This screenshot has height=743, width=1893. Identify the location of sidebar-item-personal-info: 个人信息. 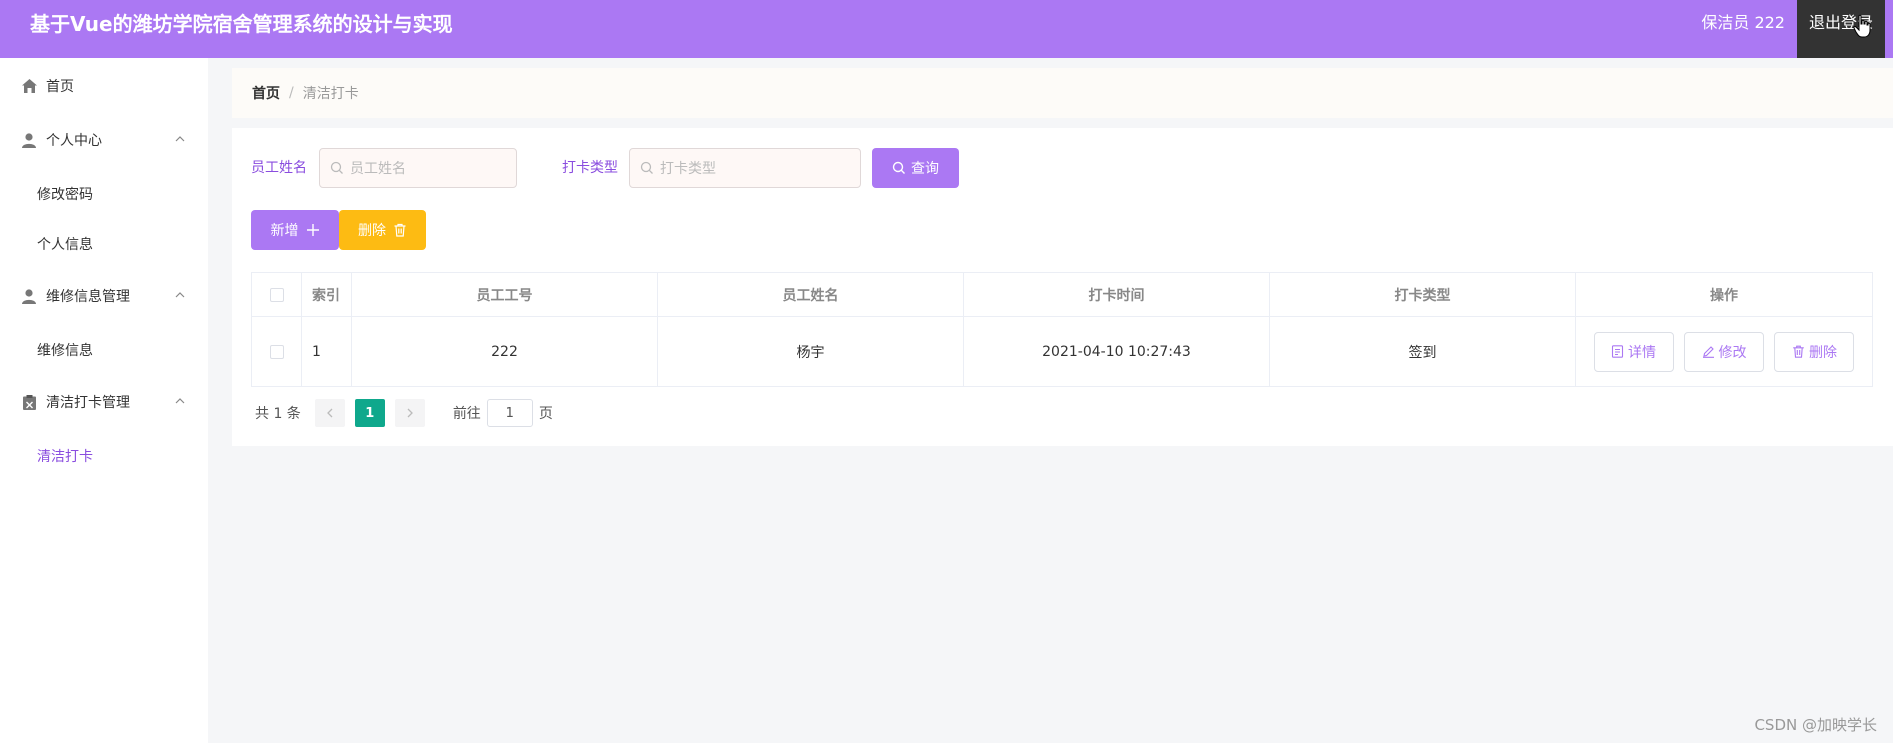
(104, 244).